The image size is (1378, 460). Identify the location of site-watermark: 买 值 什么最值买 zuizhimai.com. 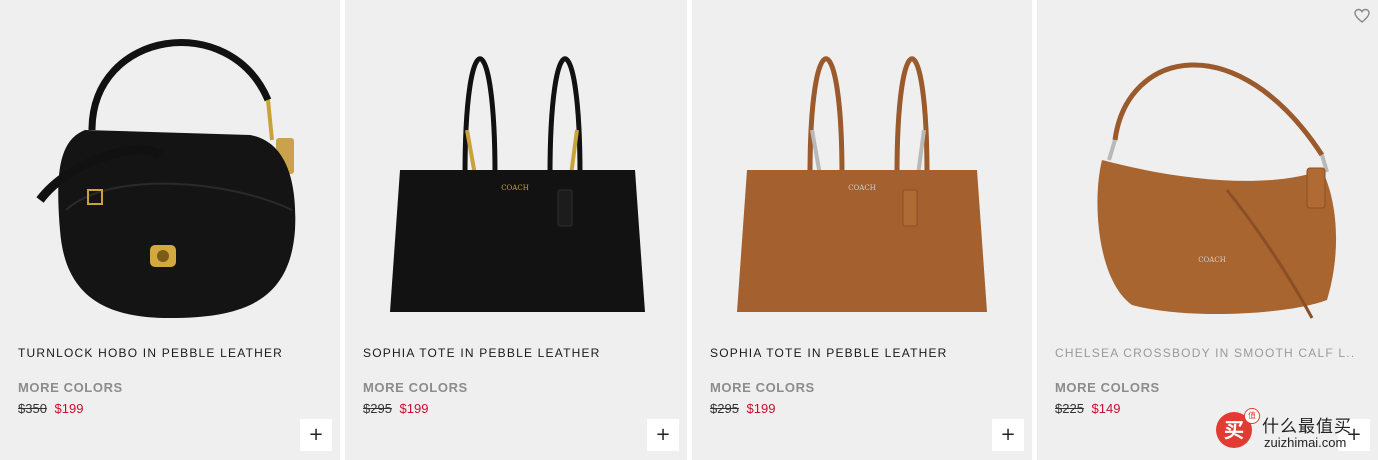
(1292, 431).